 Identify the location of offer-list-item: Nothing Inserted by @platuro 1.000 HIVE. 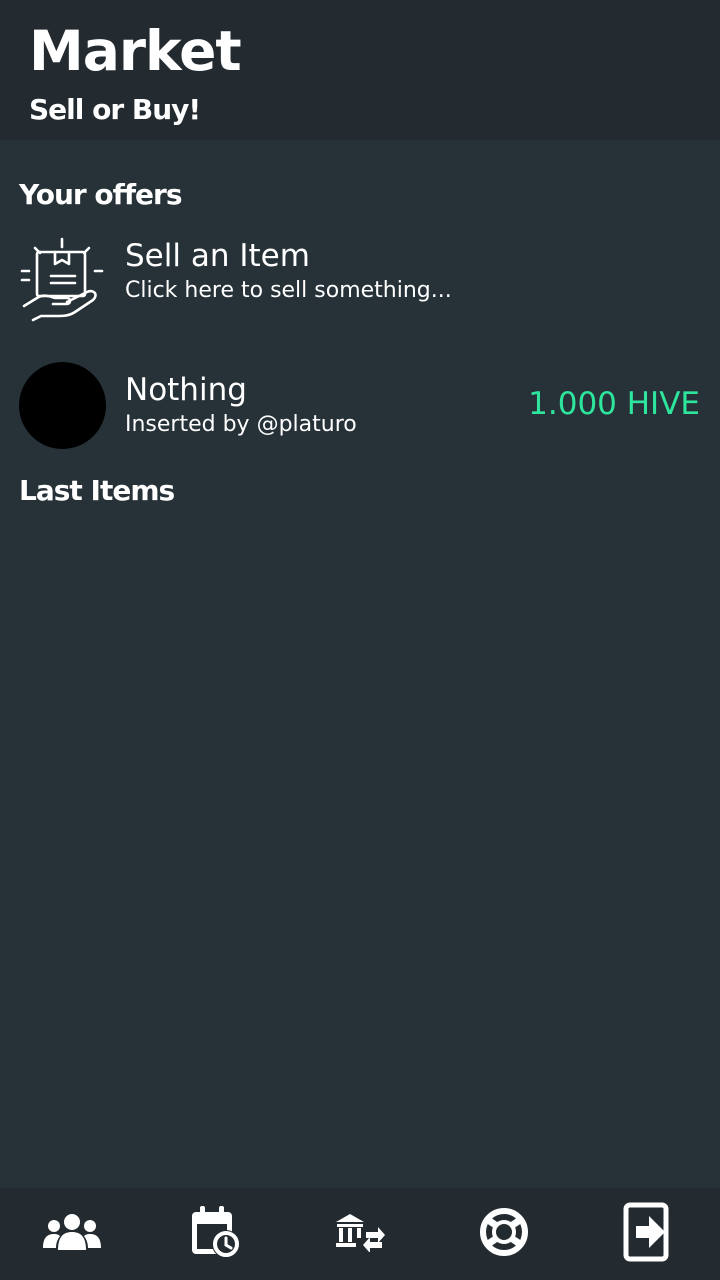
(360, 412).